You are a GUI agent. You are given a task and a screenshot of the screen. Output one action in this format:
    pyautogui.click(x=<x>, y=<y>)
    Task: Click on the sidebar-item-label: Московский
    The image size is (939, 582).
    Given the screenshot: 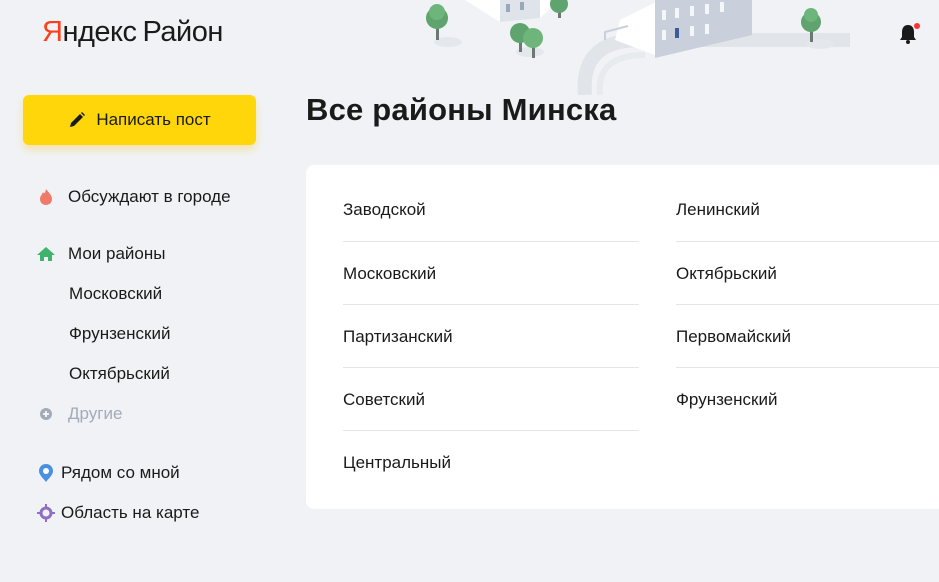 What is the action you would take?
    pyautogui.click(x=116, y=293)
    